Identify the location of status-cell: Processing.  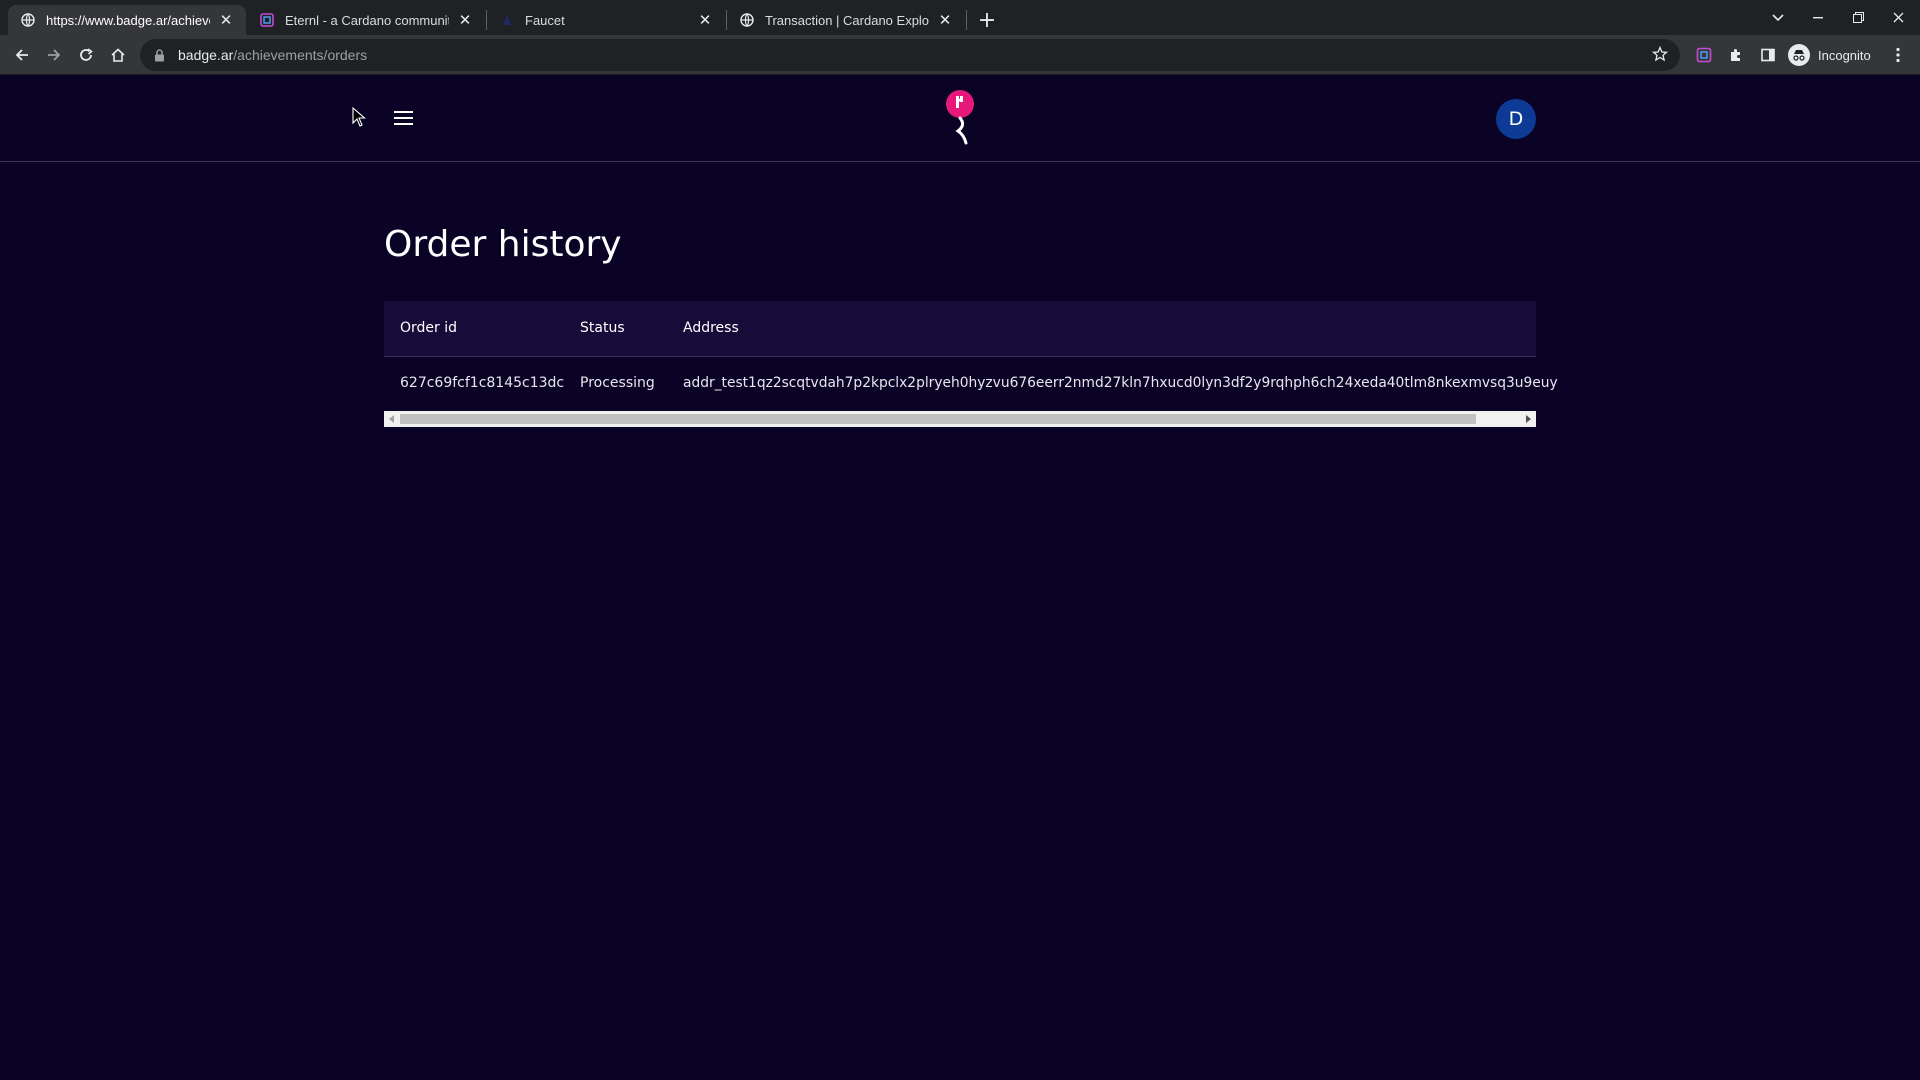
(617, 383).